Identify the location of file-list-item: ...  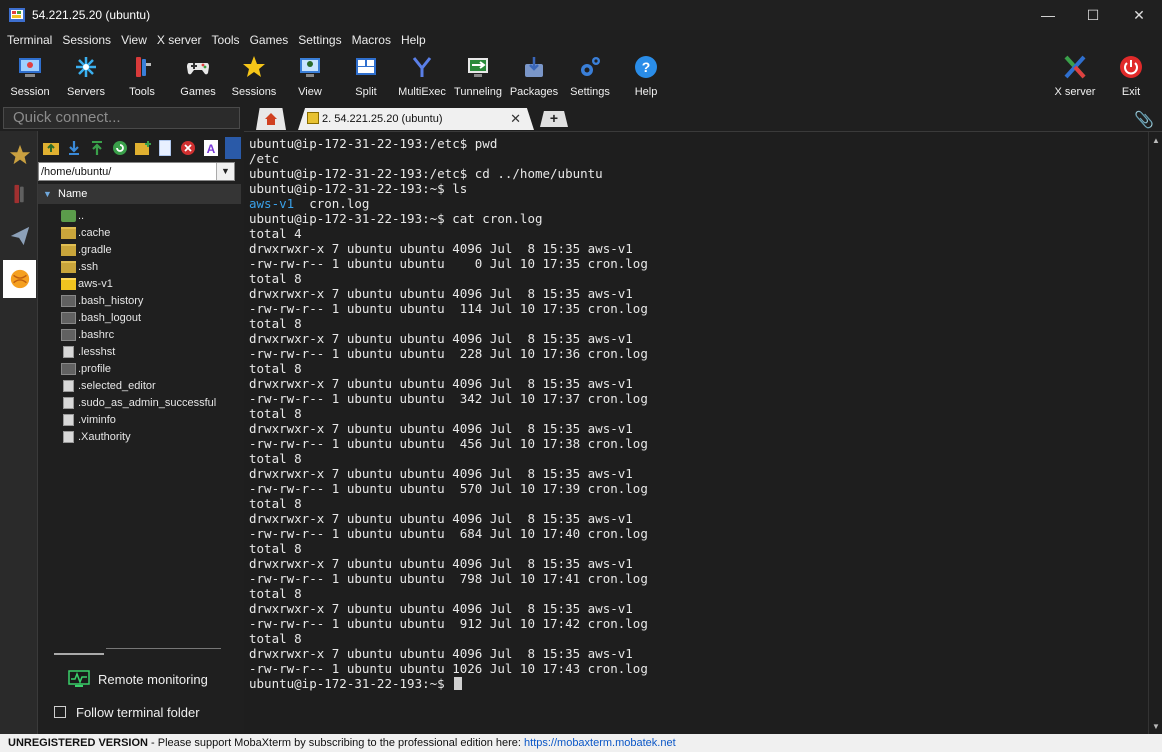
(139, 215).